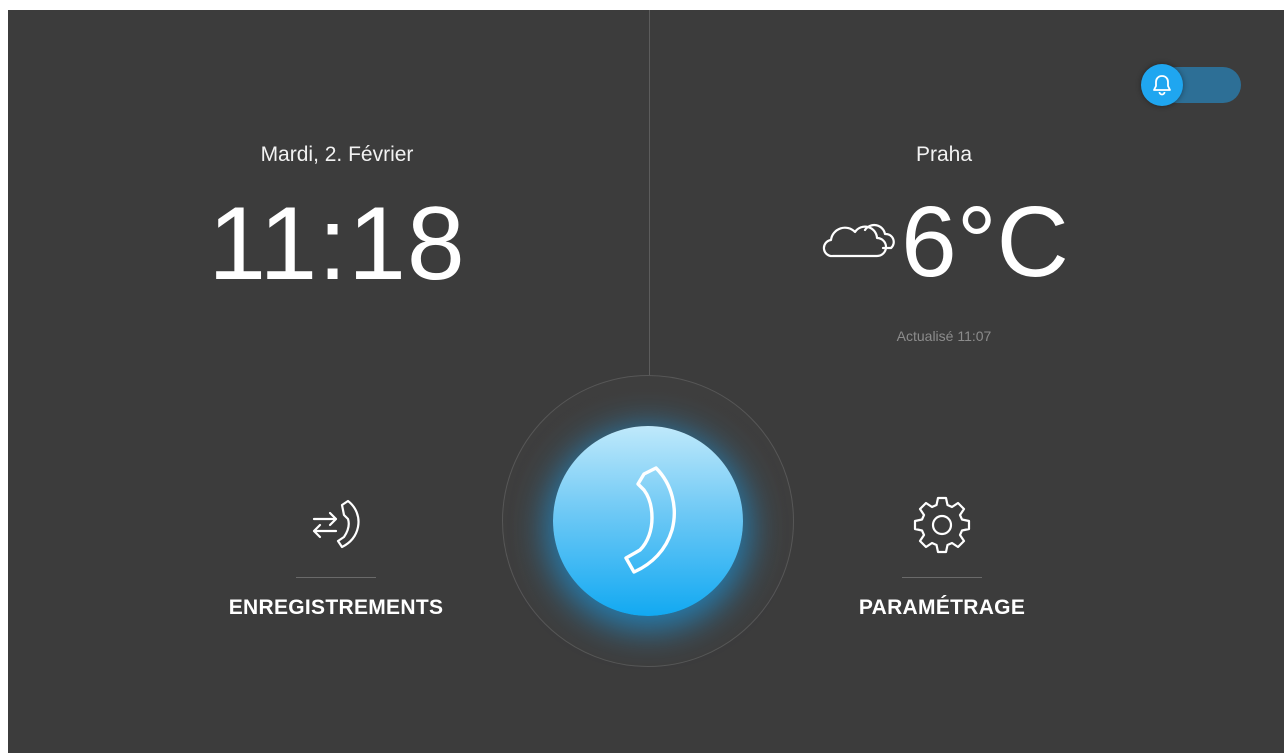  Describe the element at coordinates (1191, 85) in the screenshot. I see `notifications-toggle` at that location.